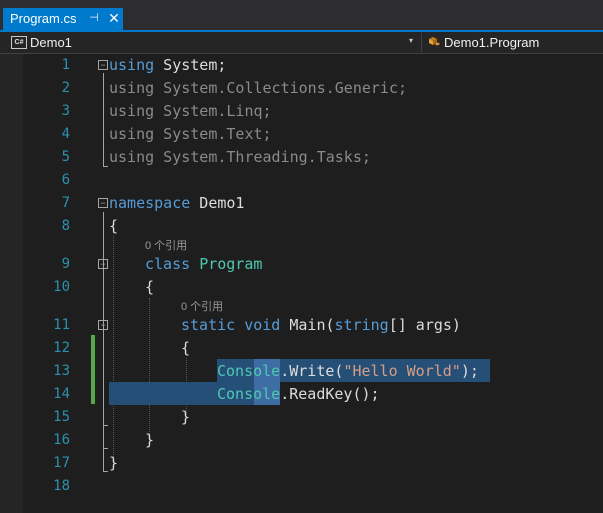 This screenshot has height=513, width=603. Describe the element at coordinates (469, 371) in the screenshot. I see `code-text: );` at that location.